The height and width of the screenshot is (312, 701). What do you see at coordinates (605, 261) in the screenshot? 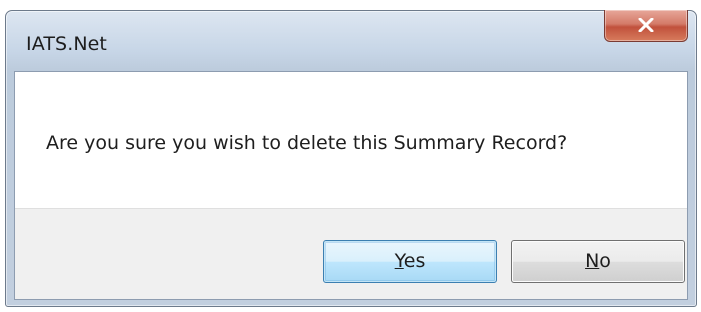
I see `no-button-label: o` at bounding box center [605, 261].